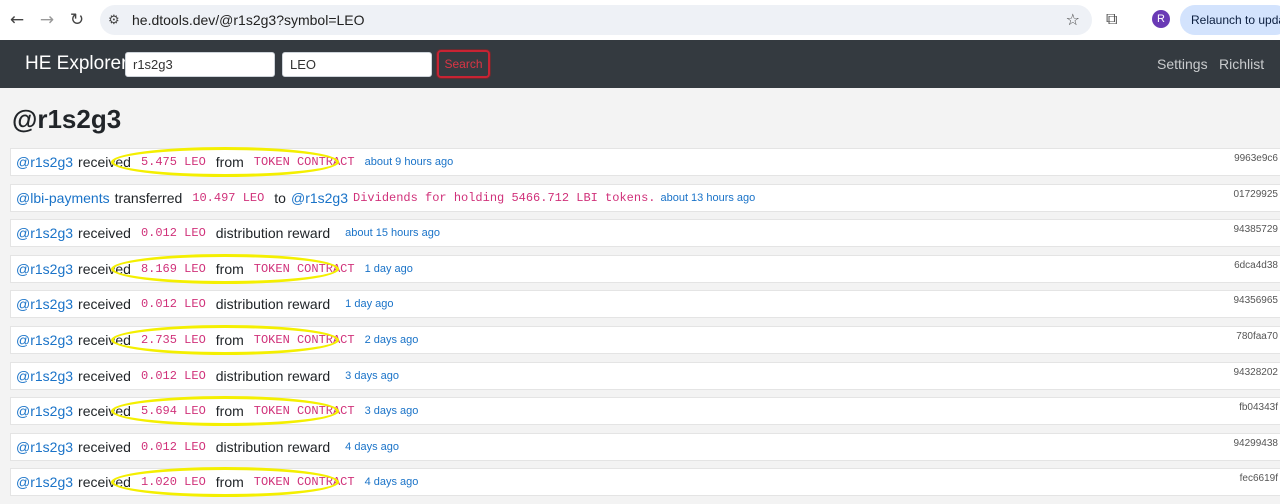  What do you see at coordinates (1161, 19) in the screenshot?
I see `profile-avatar: R` at bounding box center [1161, 19].